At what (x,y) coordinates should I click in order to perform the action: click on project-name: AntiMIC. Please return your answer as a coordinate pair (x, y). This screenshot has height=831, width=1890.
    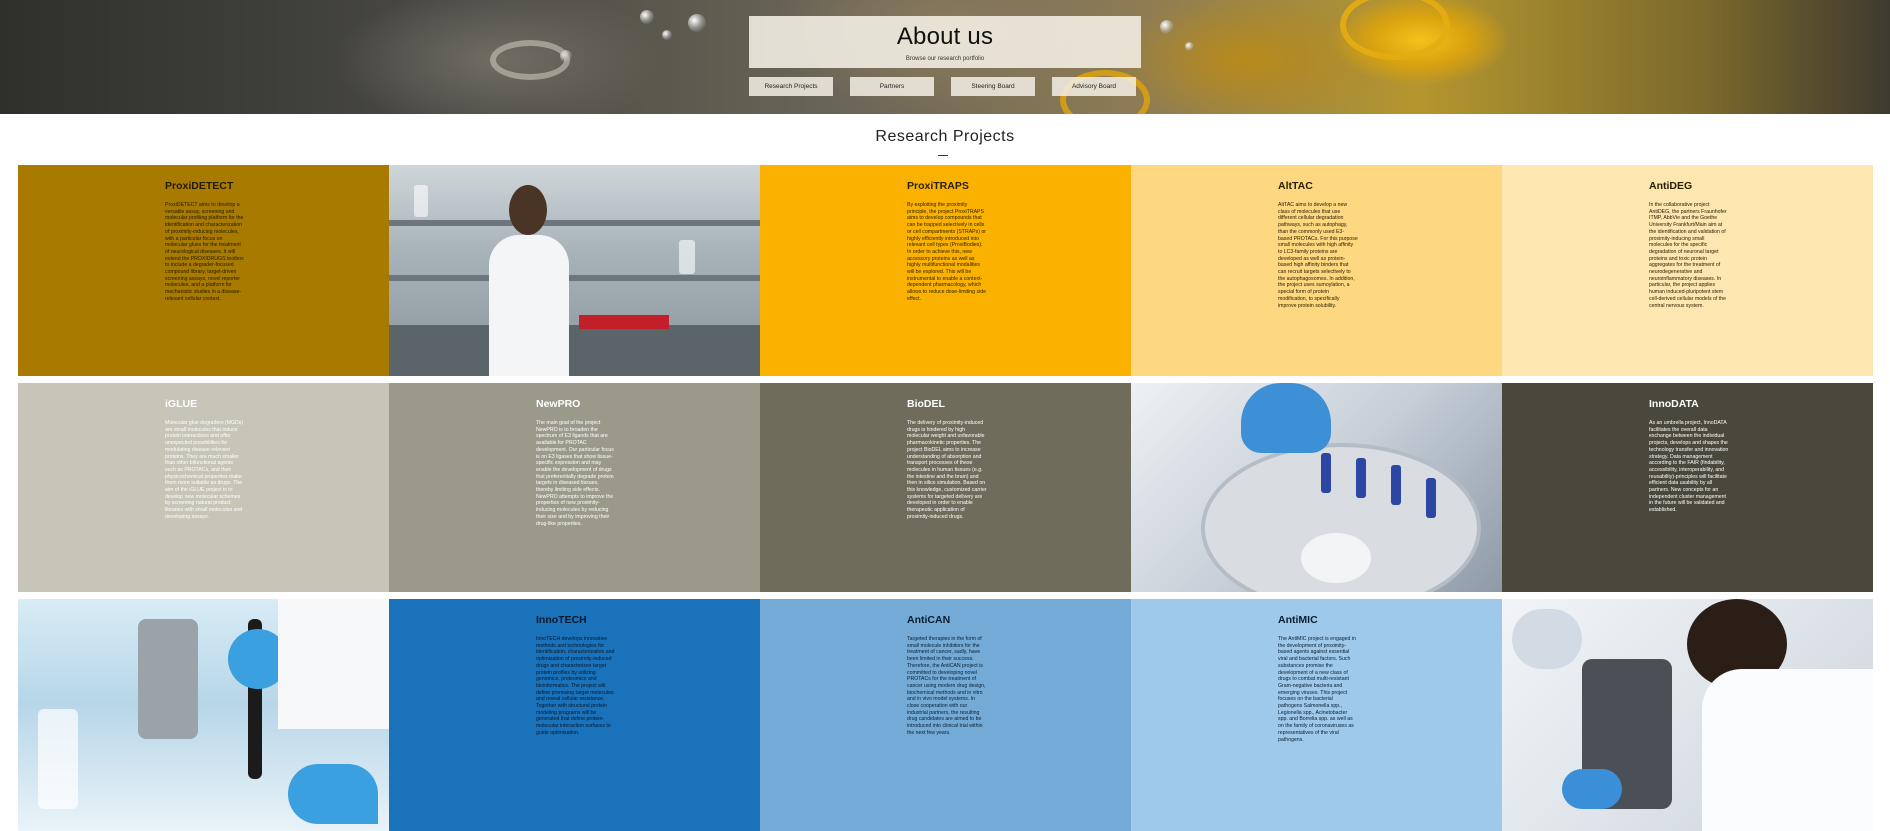
    Looking at the image, I should click on (1298, 620).